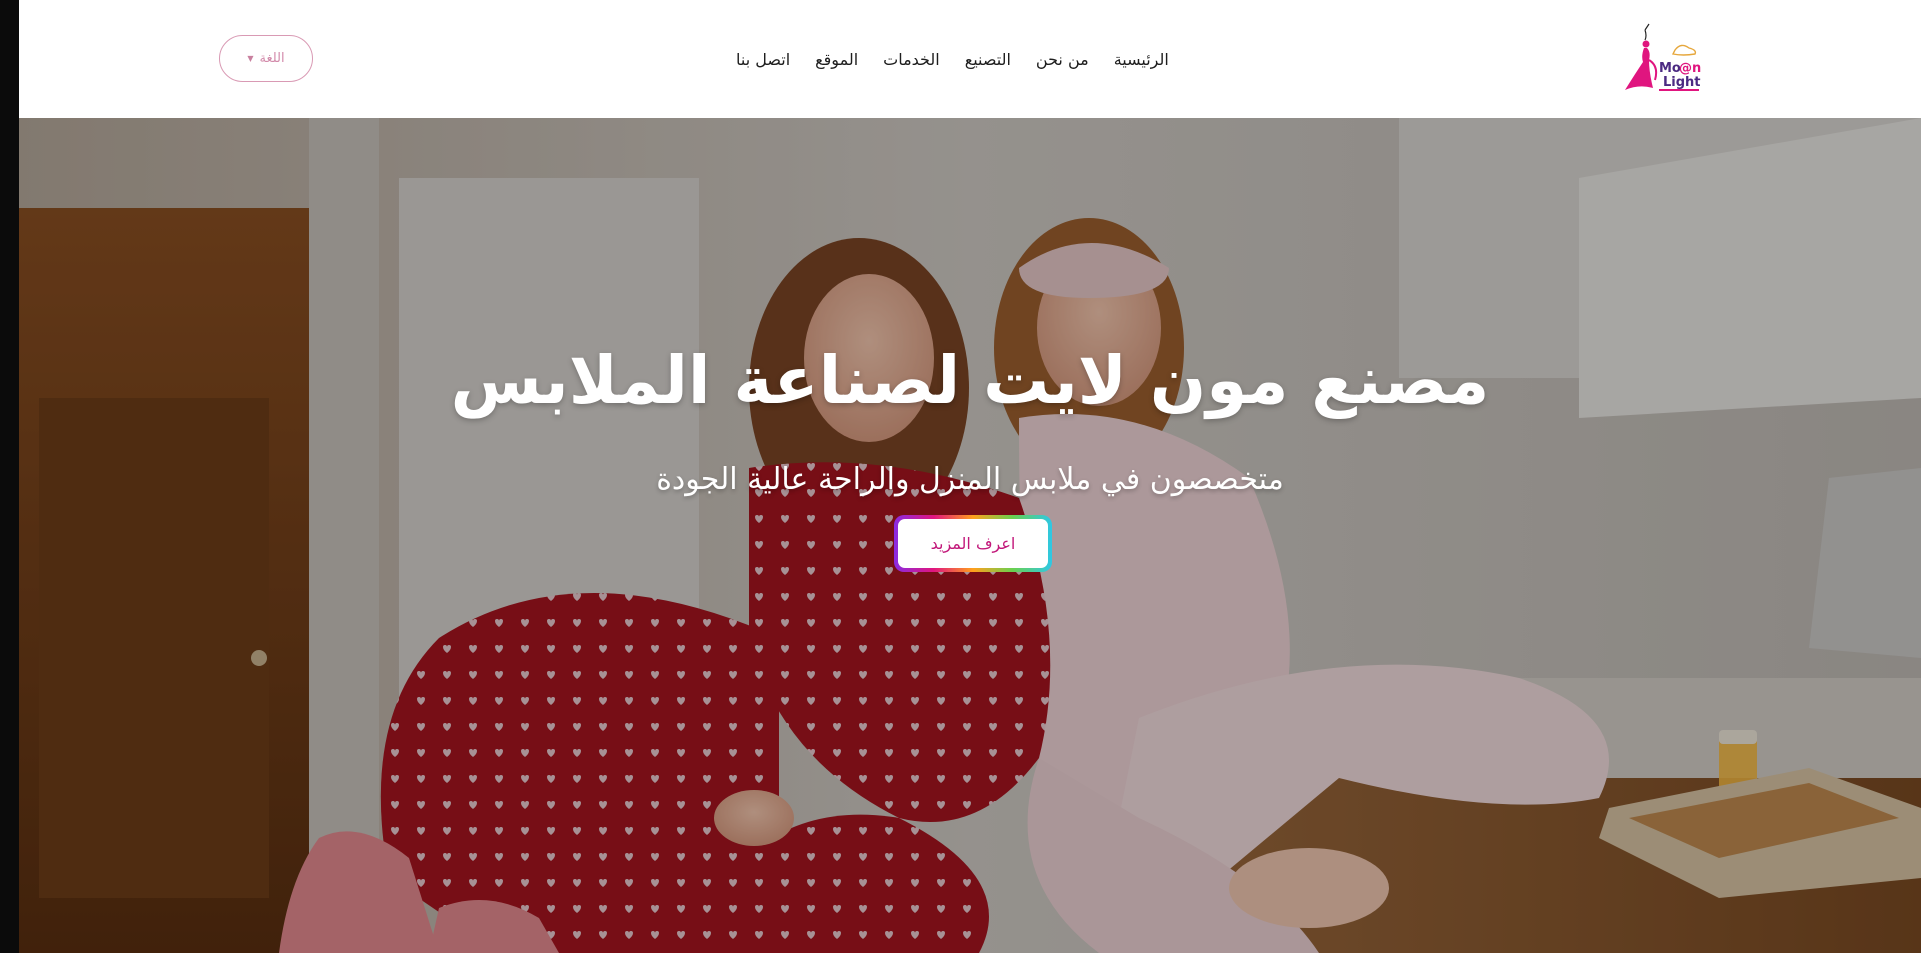  I want to click on nav-about: من نحن, so click(1062, 60).